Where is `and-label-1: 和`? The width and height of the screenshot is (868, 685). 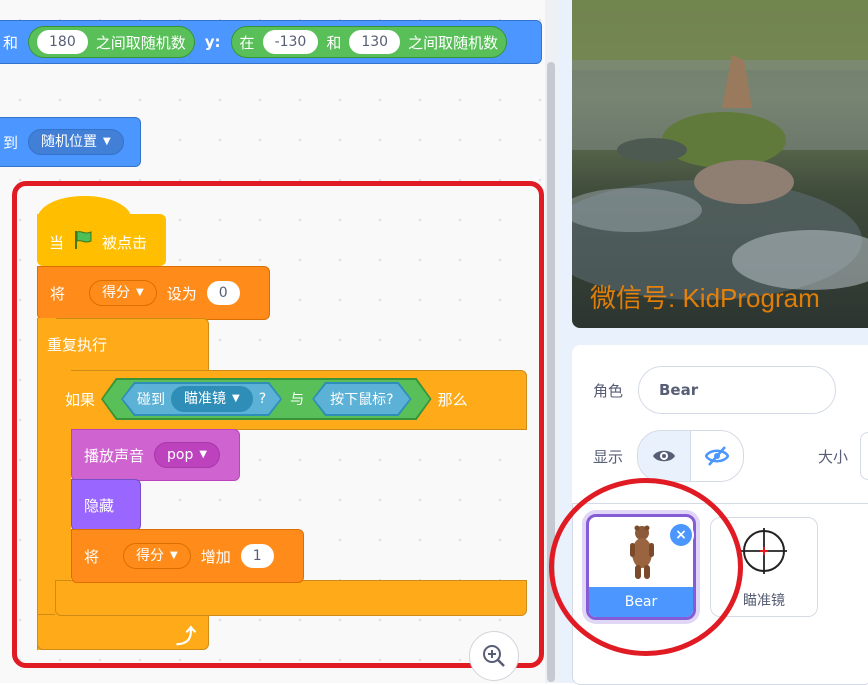
and-label-1: 和 is located at coordinates (11, 42).